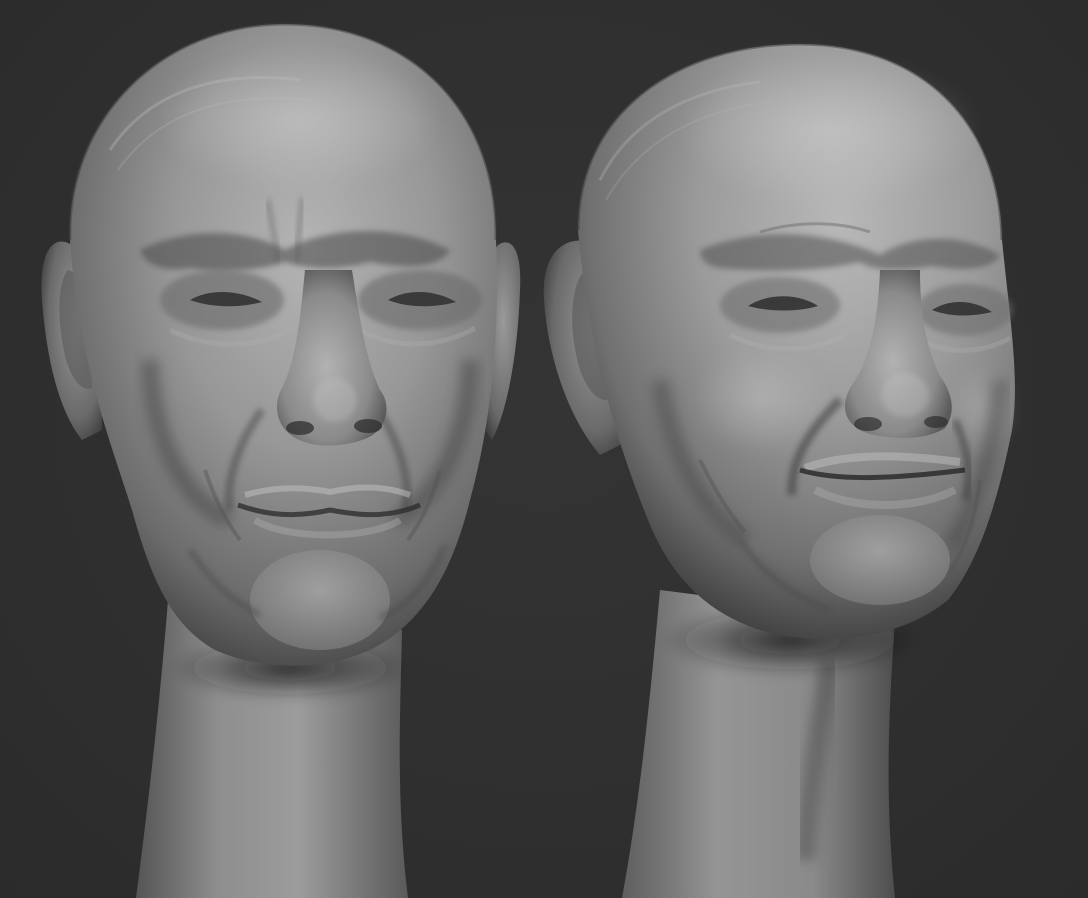  Describe the element at coordinates (880, 560) in the screenshot. I see `chin-right` at that location.